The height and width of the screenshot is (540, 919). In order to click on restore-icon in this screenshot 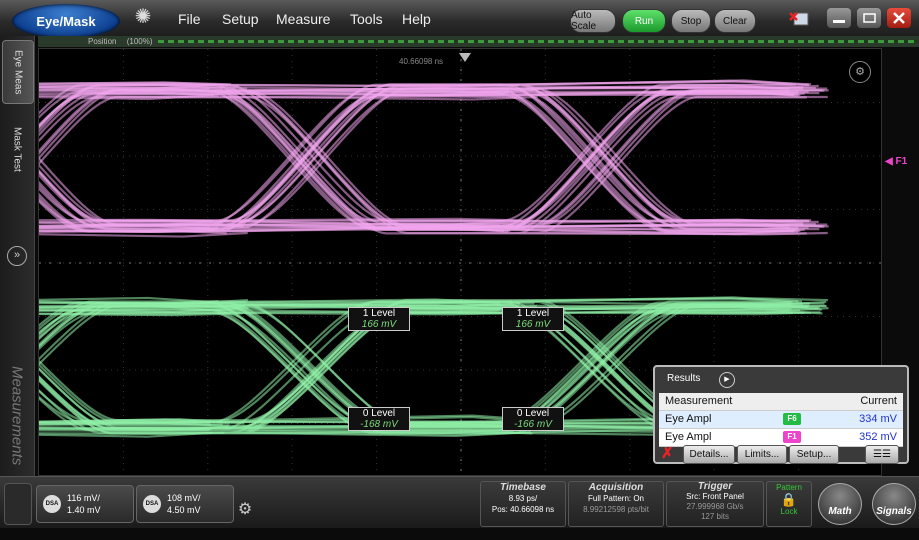, I will do `click(869, 18)`.